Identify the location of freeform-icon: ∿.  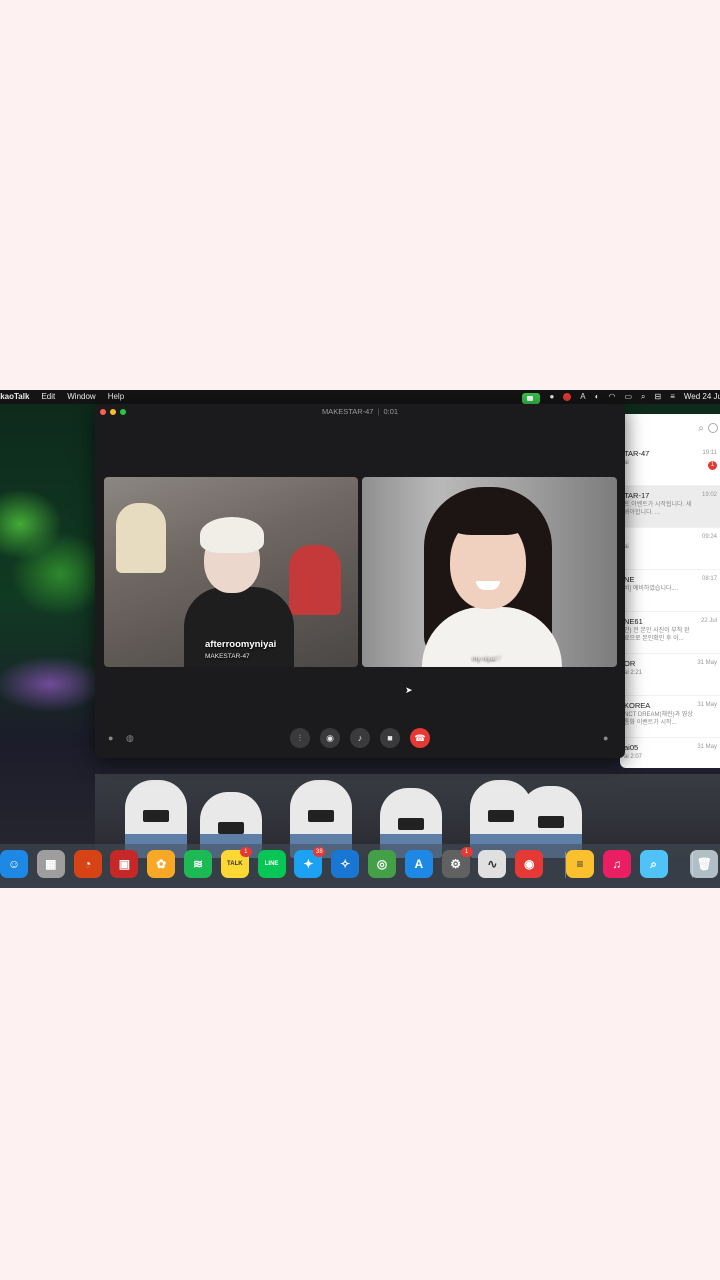
(492, 864).